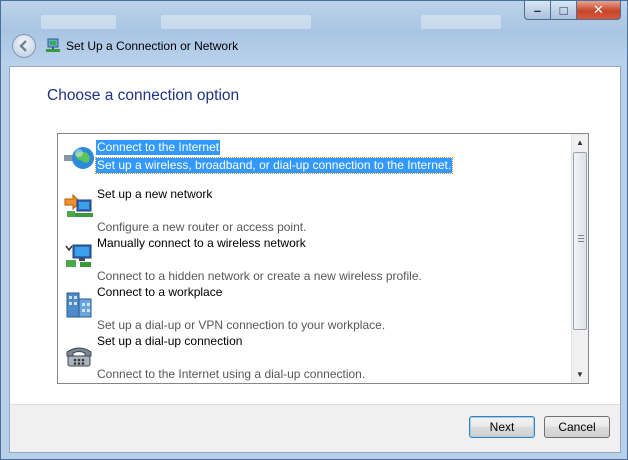  Describe the element at coordinates (580, 374) in the screenshot. I see `scroll-down-arrow-icon: ▼` at that location.